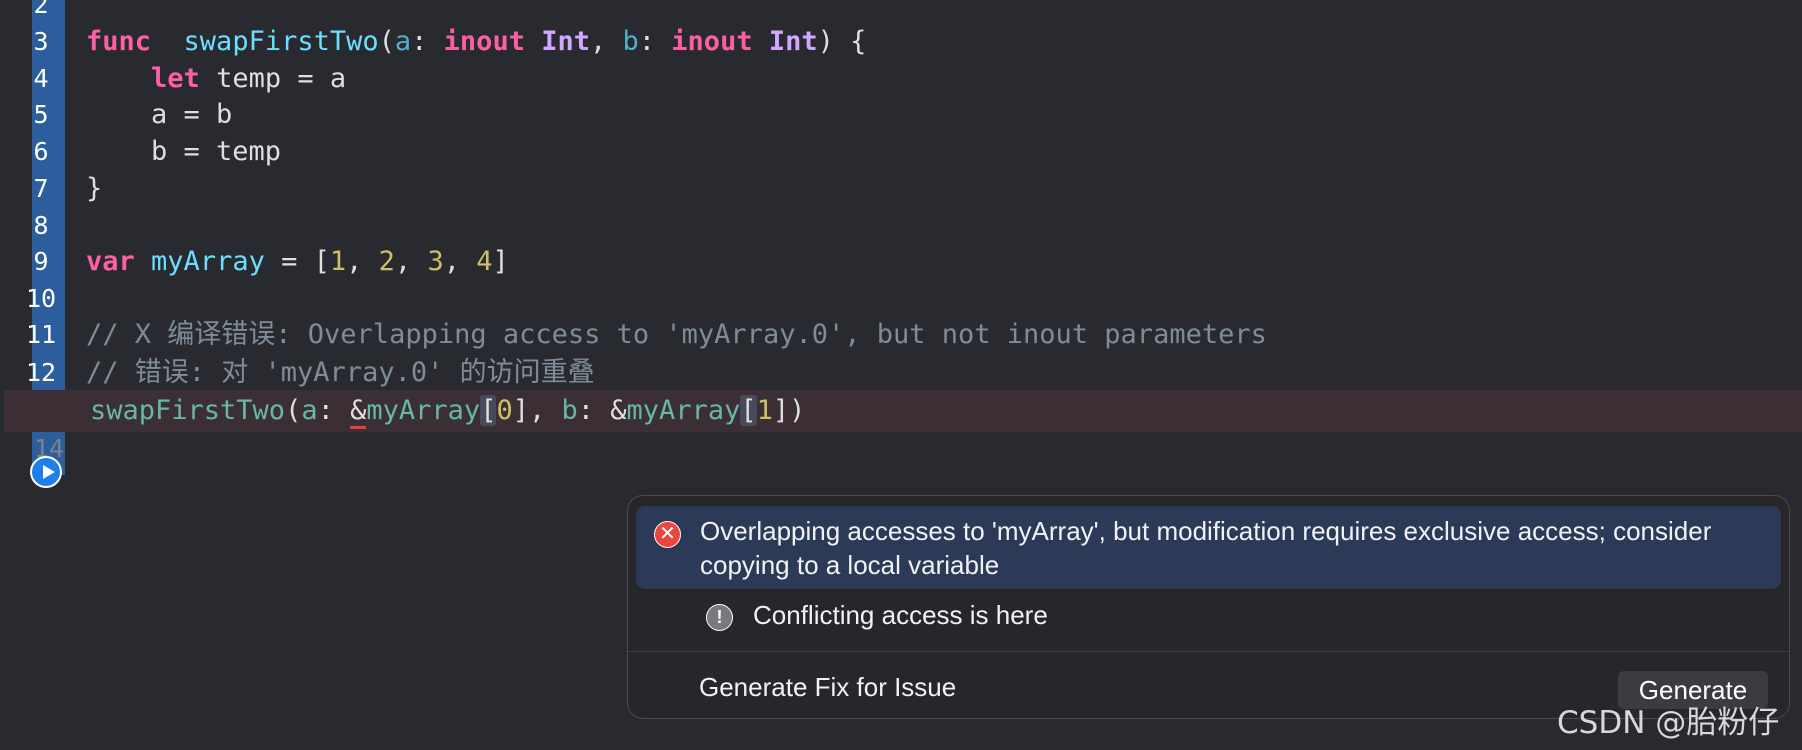 Image resolution: width=1802 pixels, height=750 pixels. I want to click on code-line: 6 b = temp, so click(901, 152).